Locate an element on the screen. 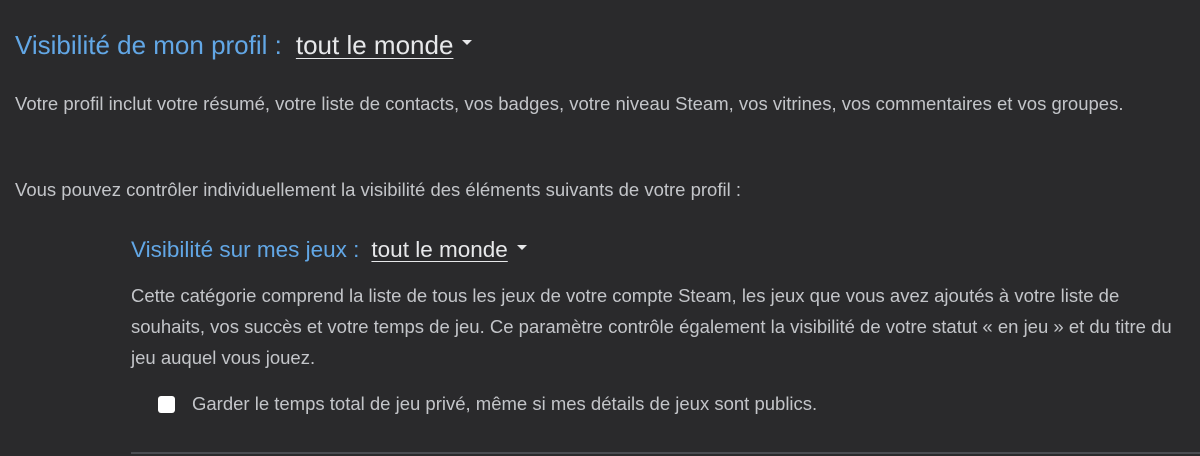 The image size is (1200, 456). games-visibility-value: tout le monde is located at coordinates (439, 250).